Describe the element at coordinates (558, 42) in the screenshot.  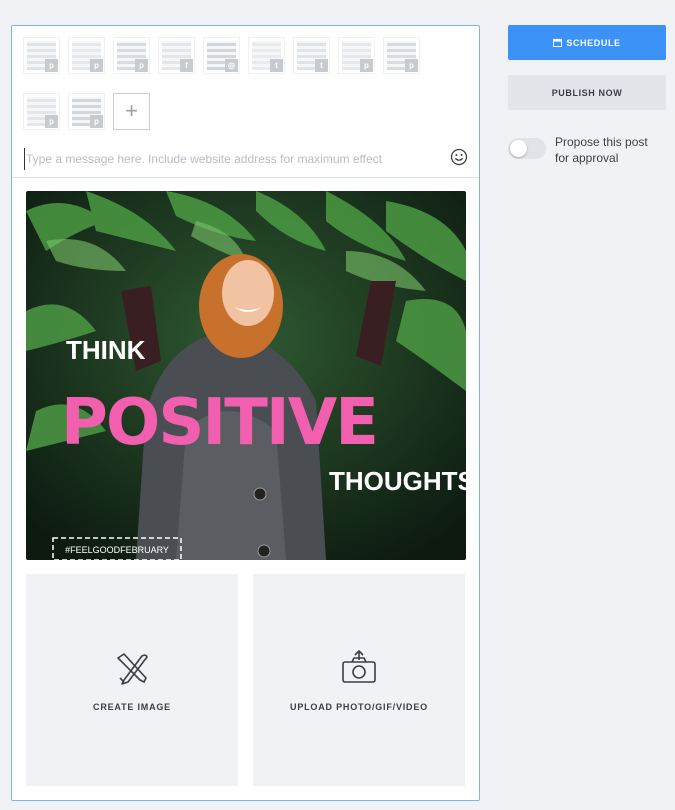
I see `calendar-icon` at that location.